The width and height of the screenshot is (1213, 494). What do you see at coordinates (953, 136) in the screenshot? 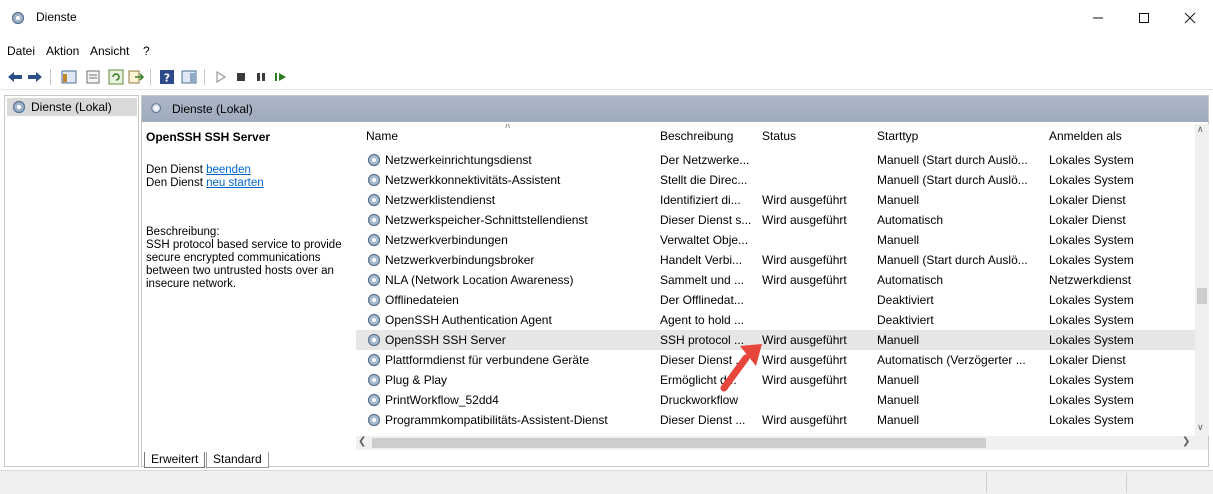
I see `column-header-starttyp: Starttyp` at bounding box center [953, 136].